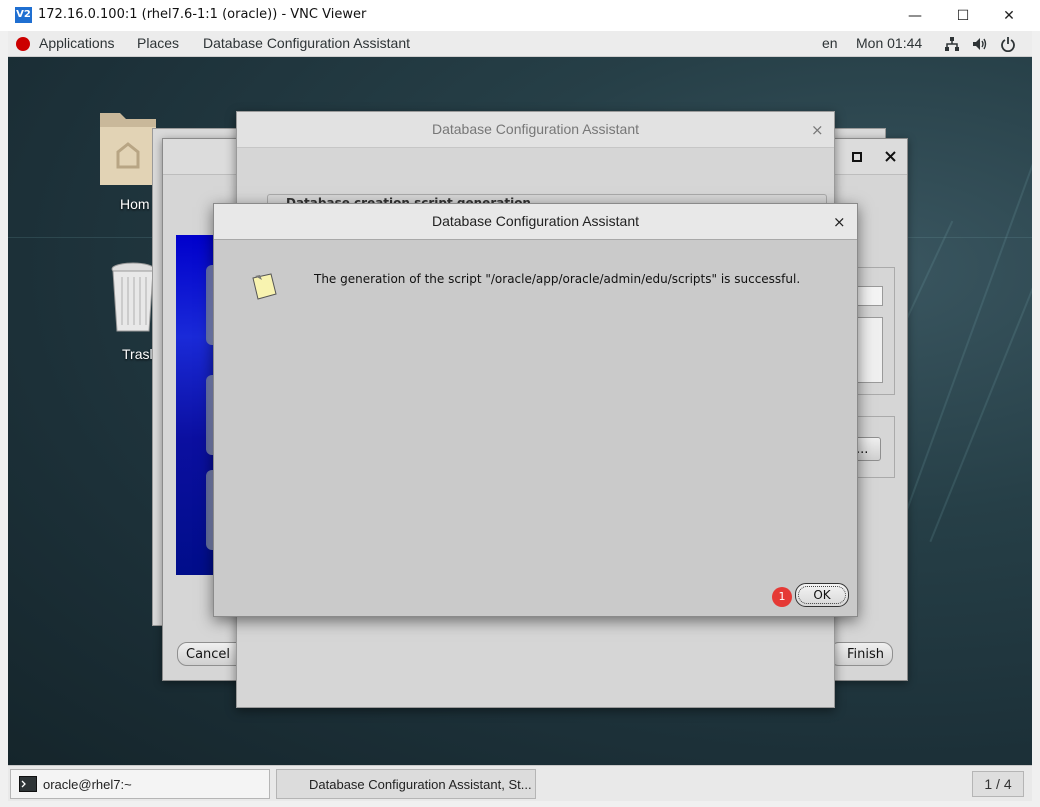 The image size is (1040, 807). I want to click on close-icon, so click(890, 156).